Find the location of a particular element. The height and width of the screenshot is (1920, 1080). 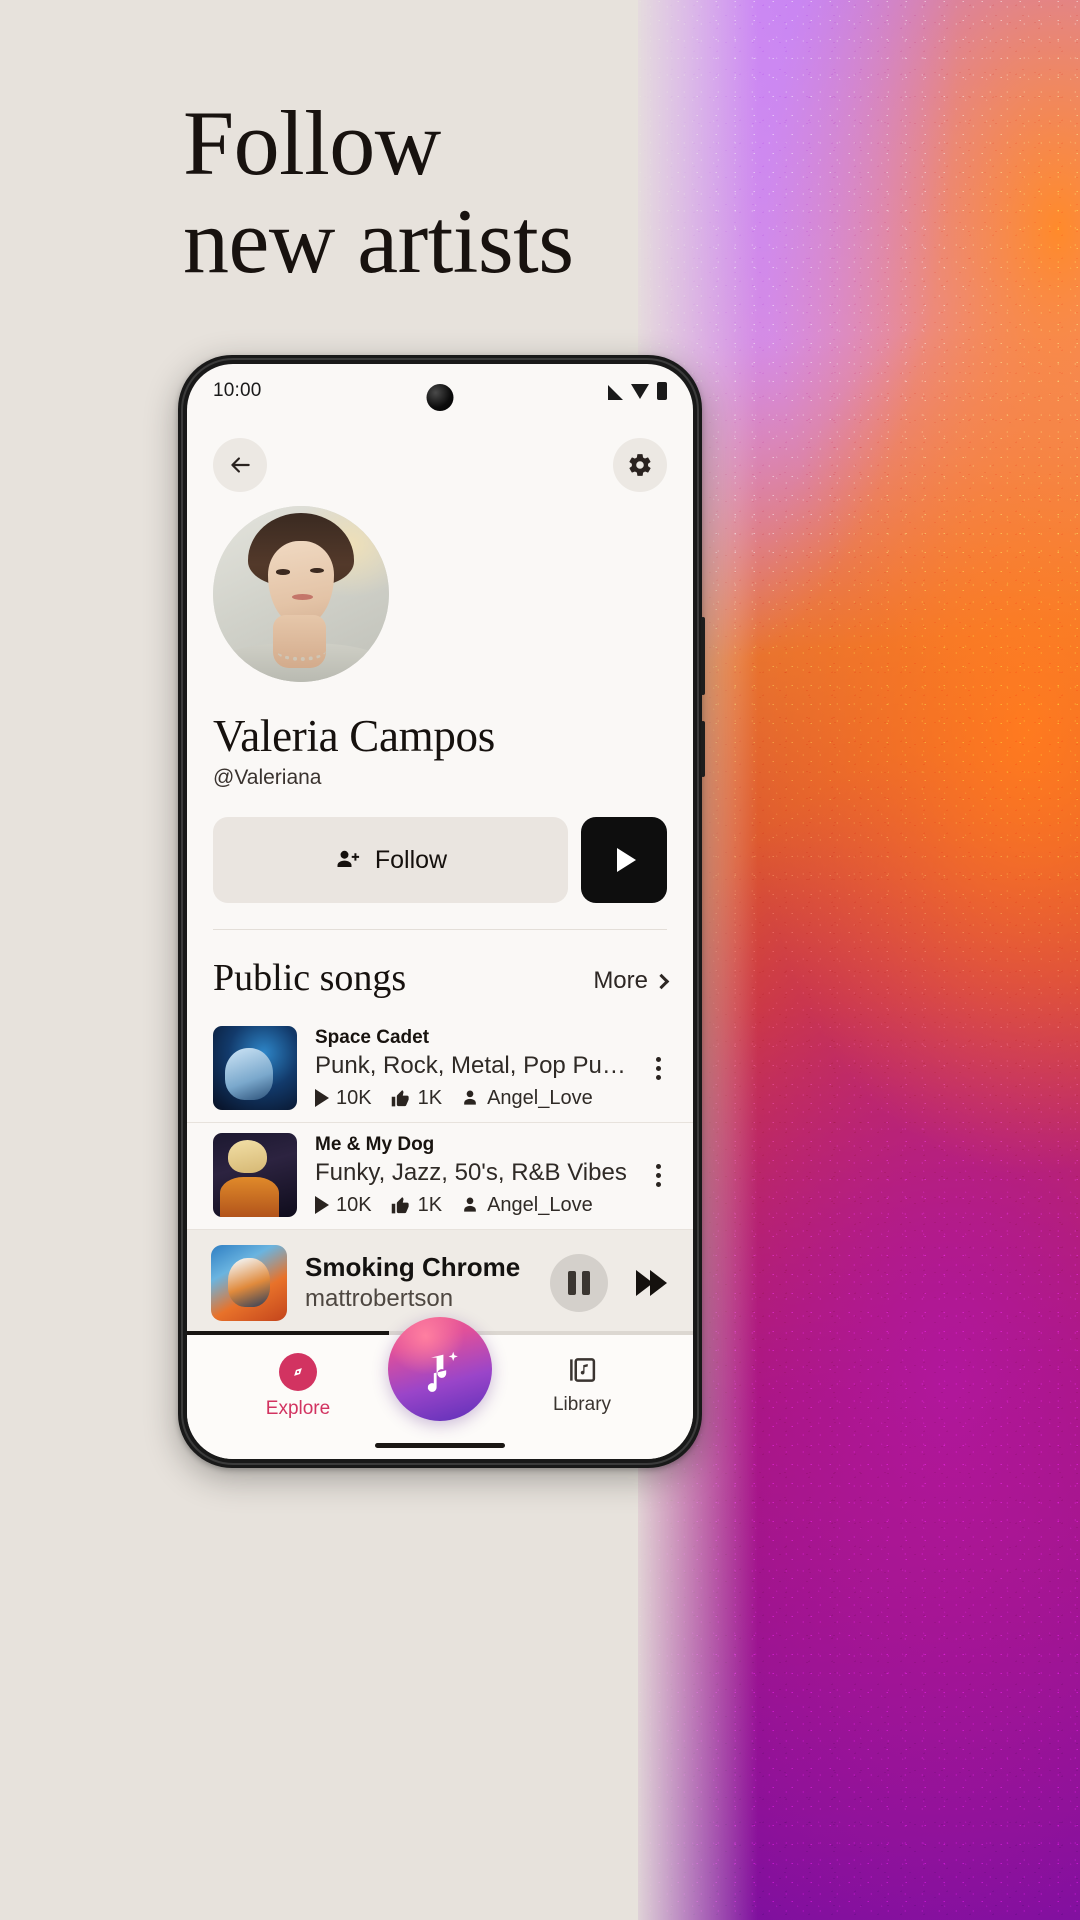

public-songs-more-link: More is located at coordinates (631, 983).